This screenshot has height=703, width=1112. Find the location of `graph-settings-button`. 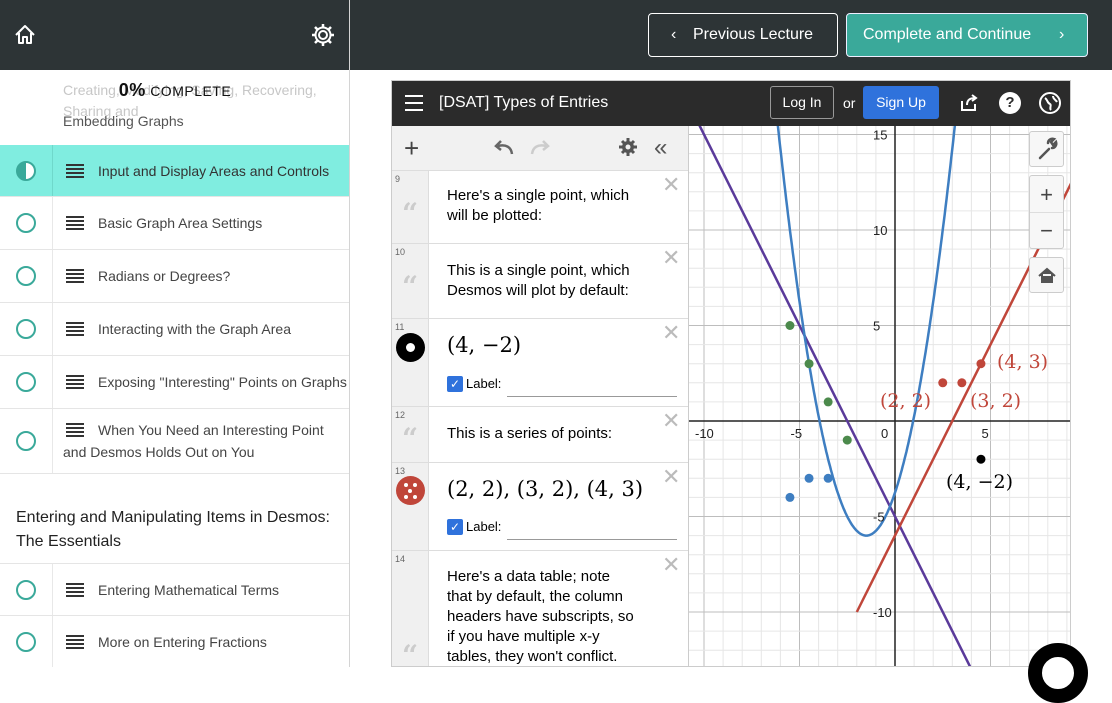

graph-settings-button is located at coordinates (1046, 149).